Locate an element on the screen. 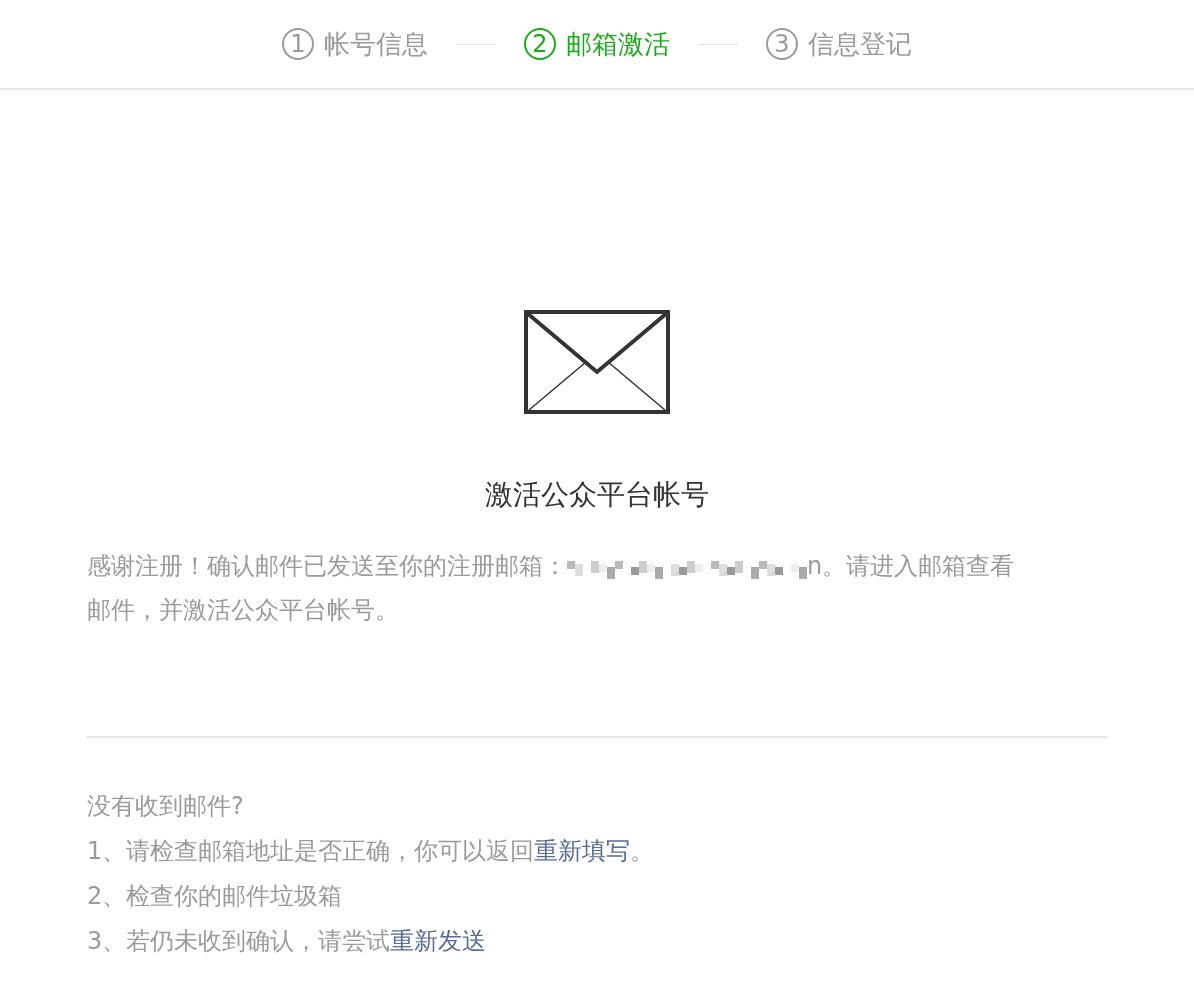 This screenshot has height=1000, width=1194. confirmation-text: 感谢注册！确认邮件已发送至你的注册邮箱： is located at coordinates (327, 566).